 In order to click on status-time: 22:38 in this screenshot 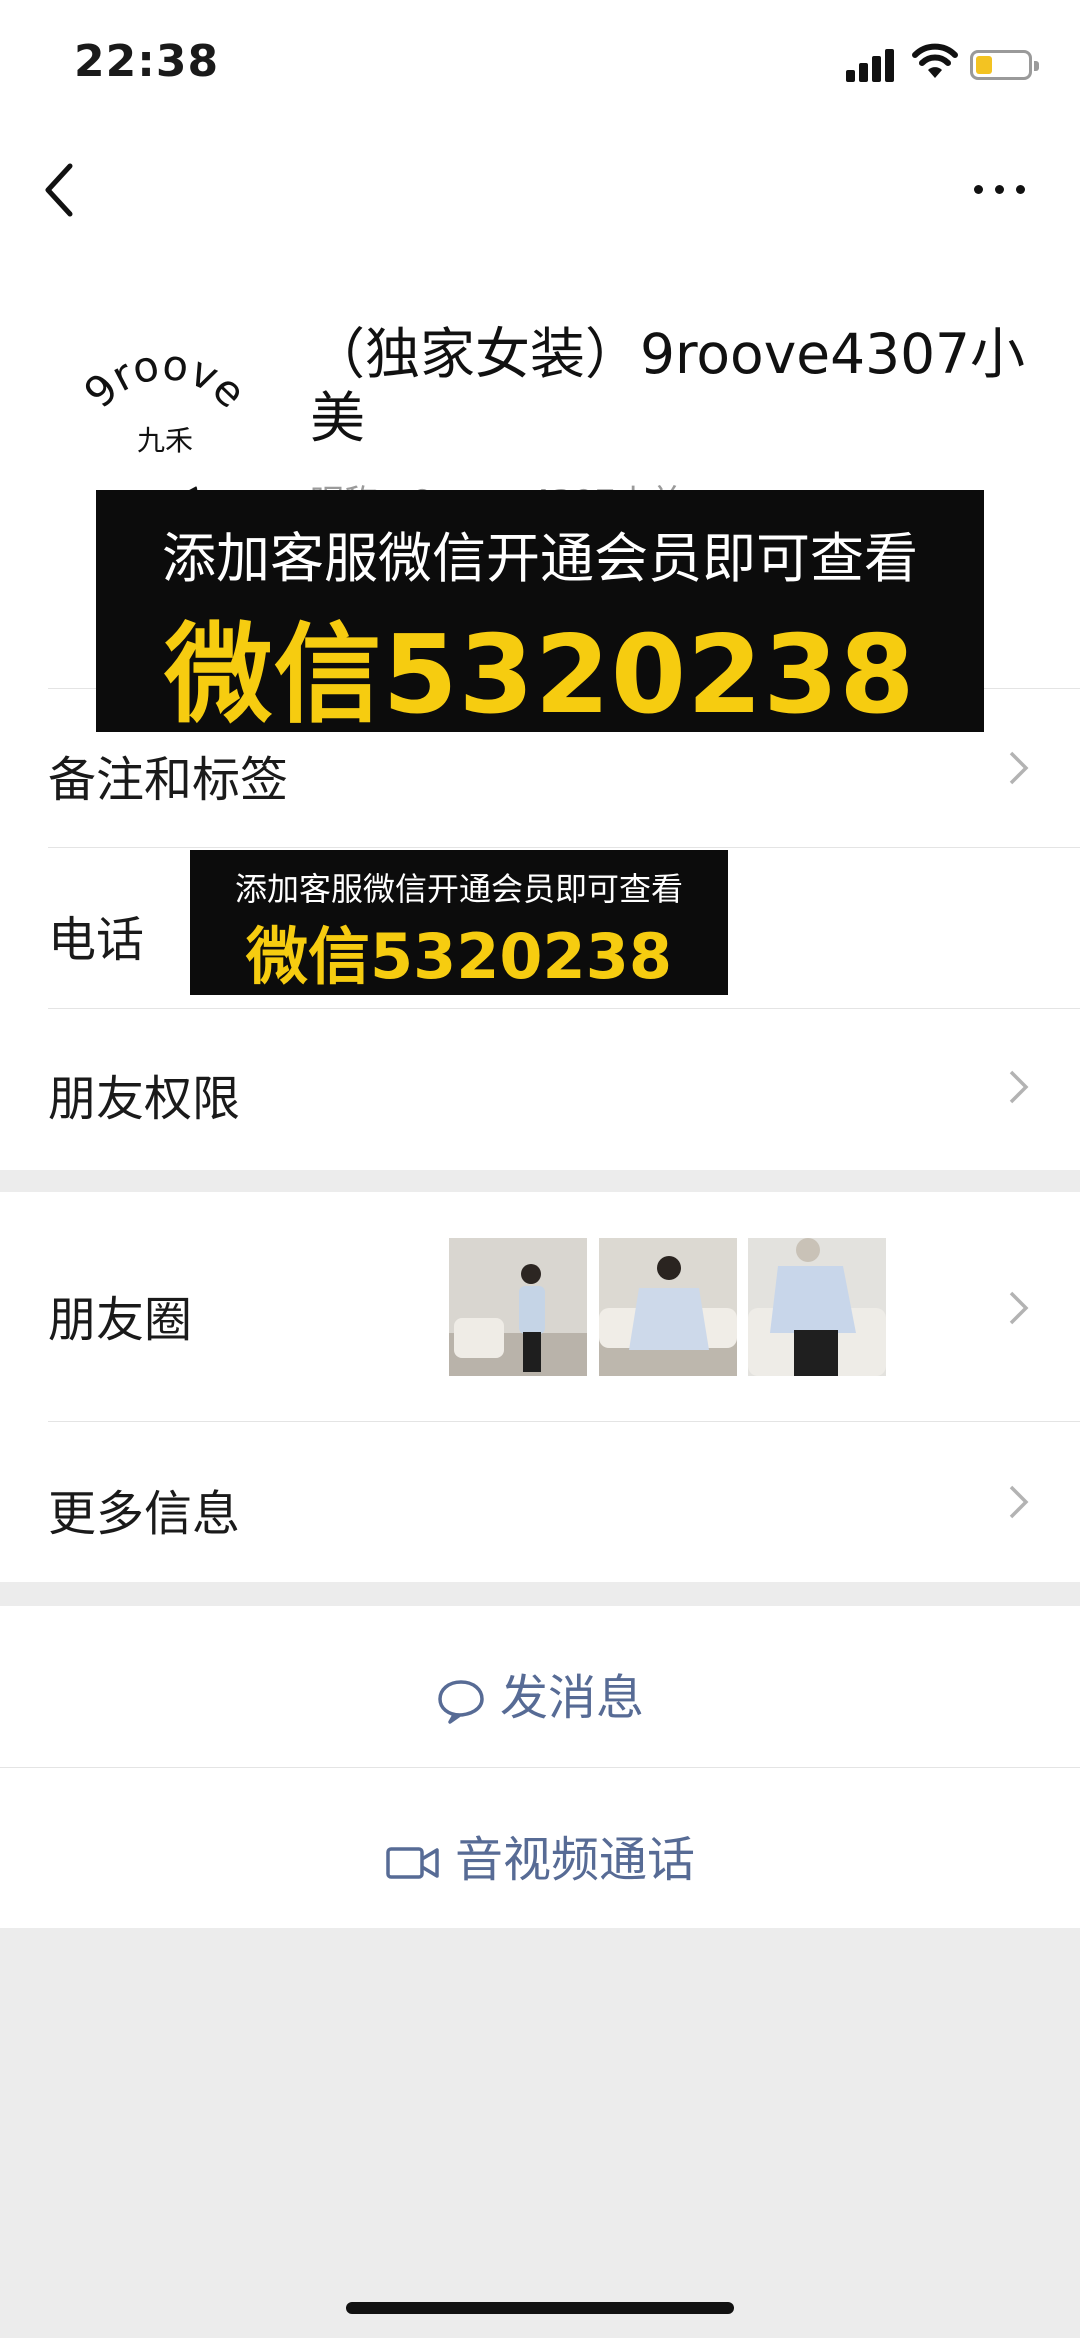, I will do `click(147, 61)`.